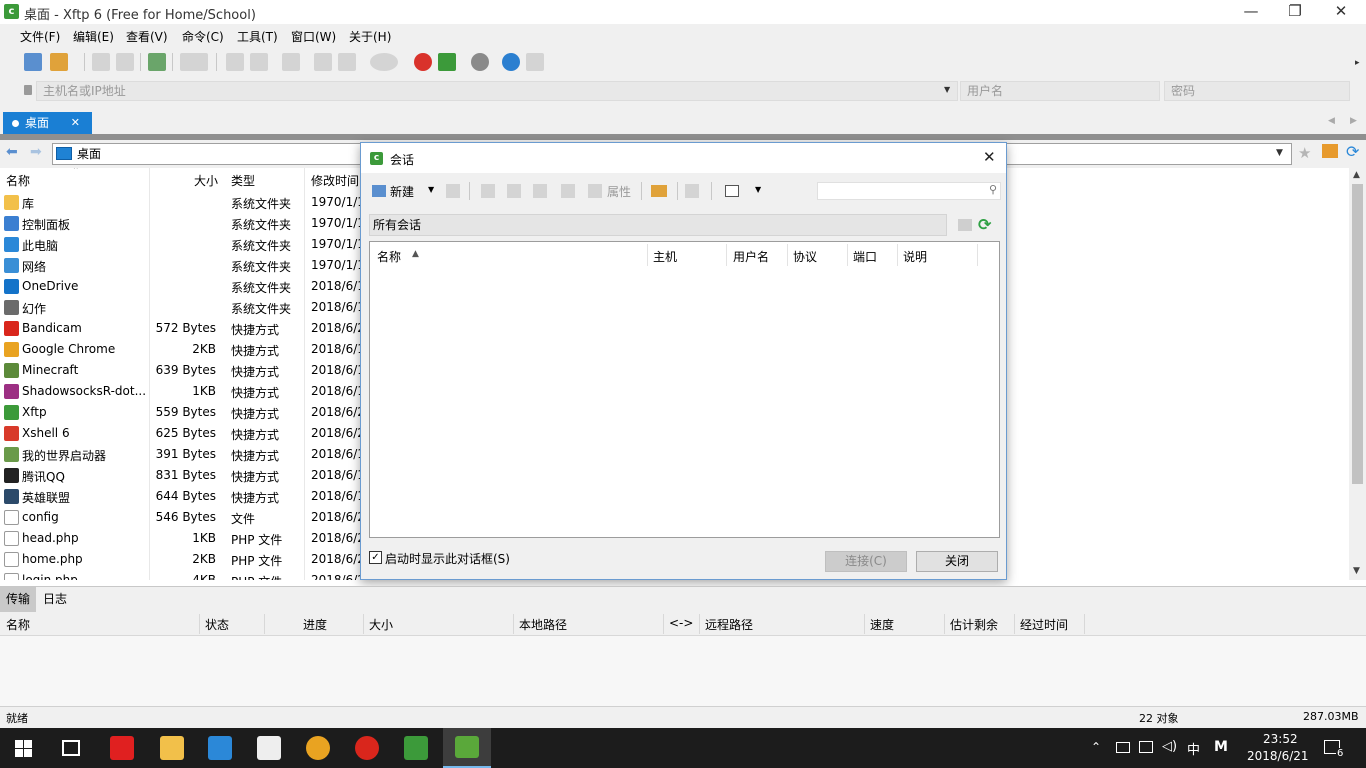 The image size is (1366, 768). Describe the element at coordinates (729, 624) in the screenshot. I see `transfer-column-remote-path: 远程路径` at that location.